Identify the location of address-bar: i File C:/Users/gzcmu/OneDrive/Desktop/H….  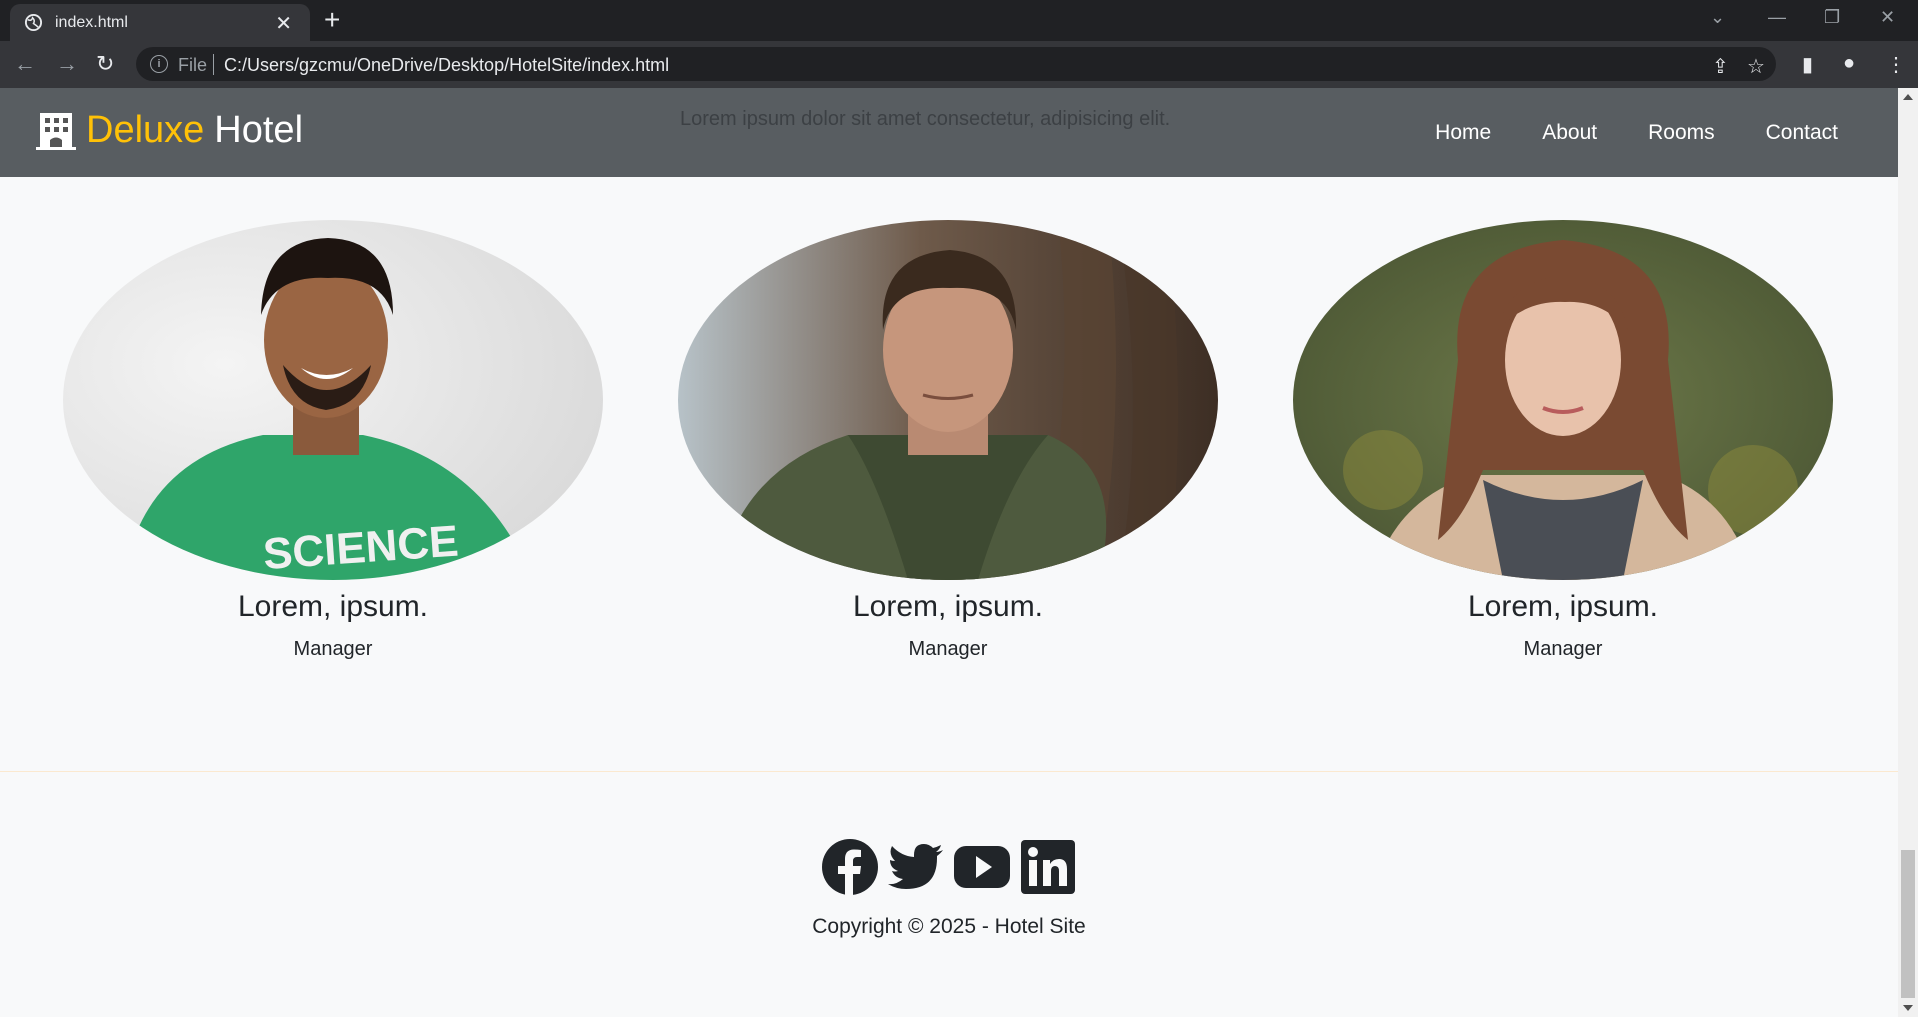
(956, 64).